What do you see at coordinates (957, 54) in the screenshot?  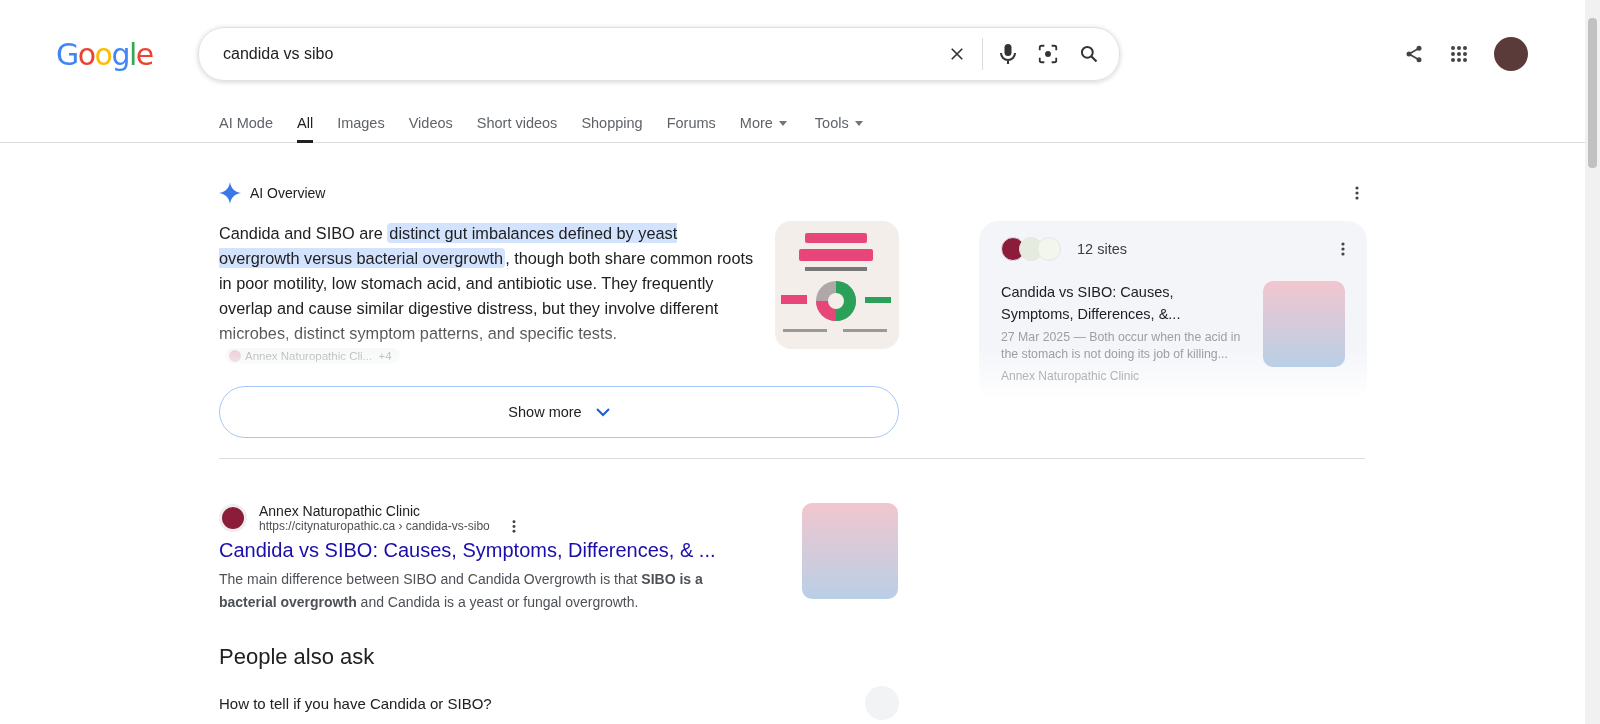 I see `close-icon` at bounding box center [957, 54].